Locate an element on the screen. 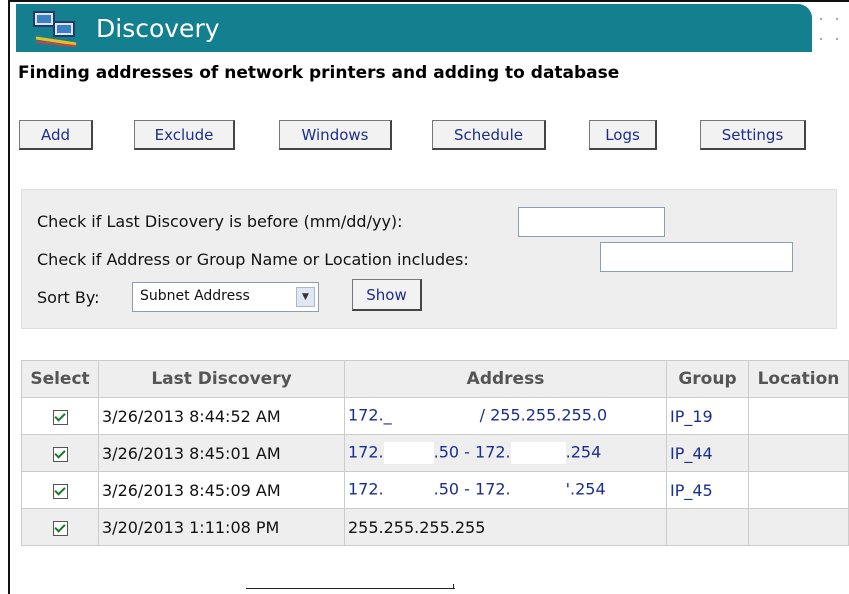 The height and width of the screenshot is (594, 849). group-cell: IP_45 is located at coordinates (707, 490).